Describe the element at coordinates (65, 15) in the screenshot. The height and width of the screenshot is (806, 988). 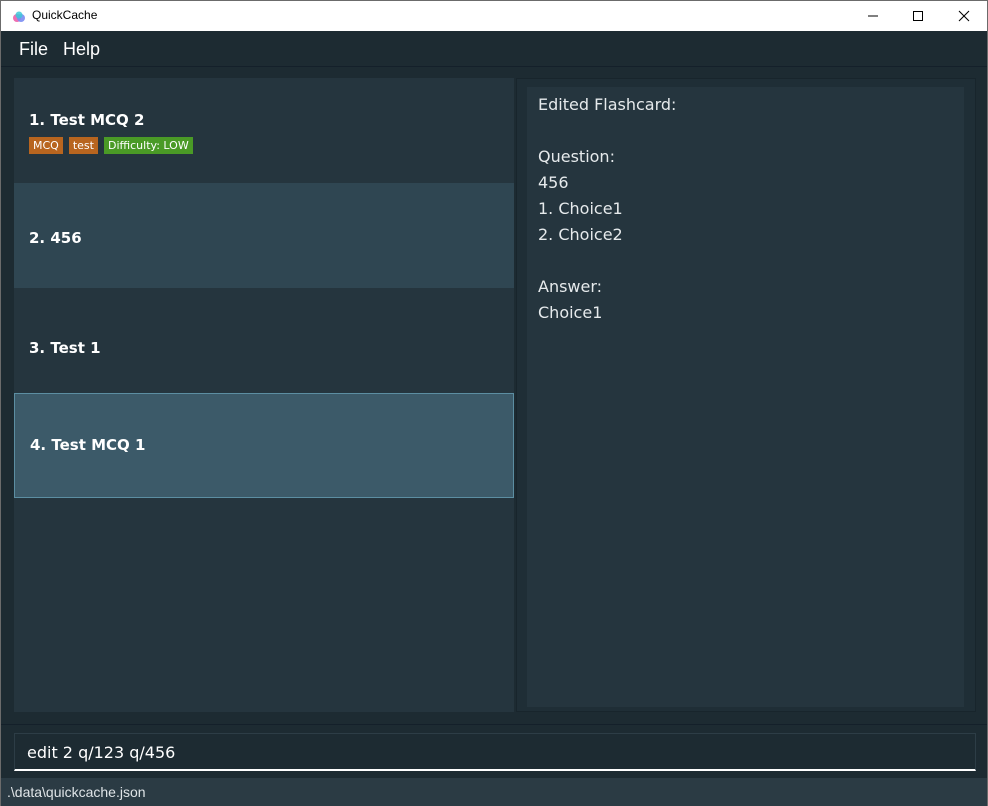
I see `window-title: QuickCache` at that location.